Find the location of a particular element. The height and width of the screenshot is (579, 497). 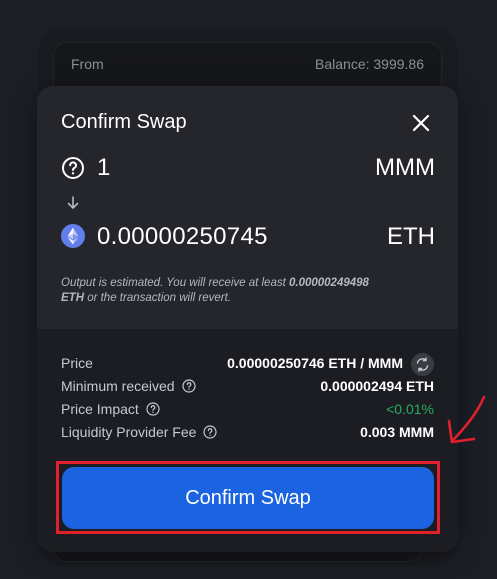

balance-text: Balance: 3999.86 is located at coordinates (369, 64).